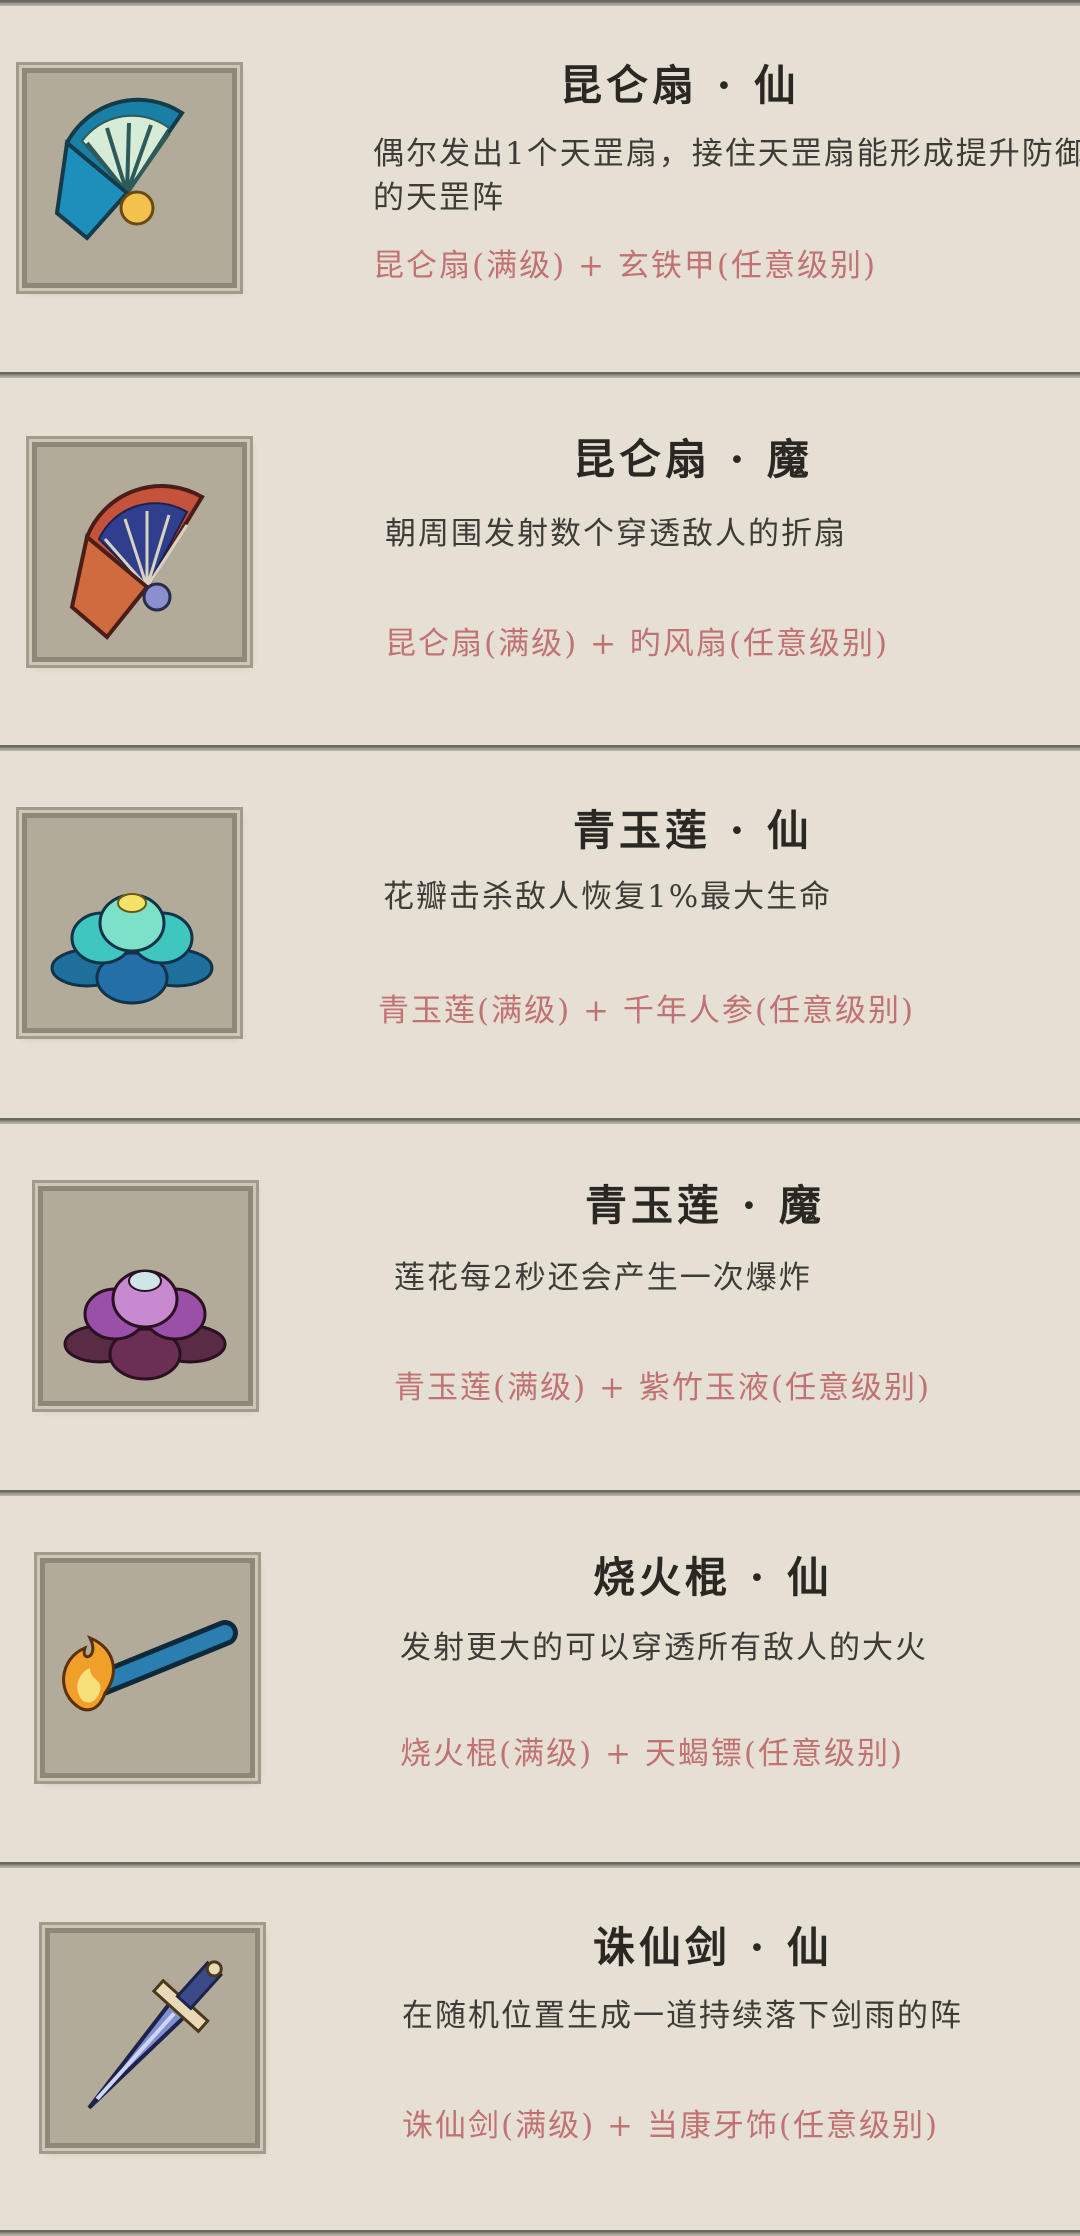  Describe the element at coordinates (637, 644) in the screenshot. I see `card-recipe: 昆仑扇(满级) + 旳风扇(任意级别)` at that location.